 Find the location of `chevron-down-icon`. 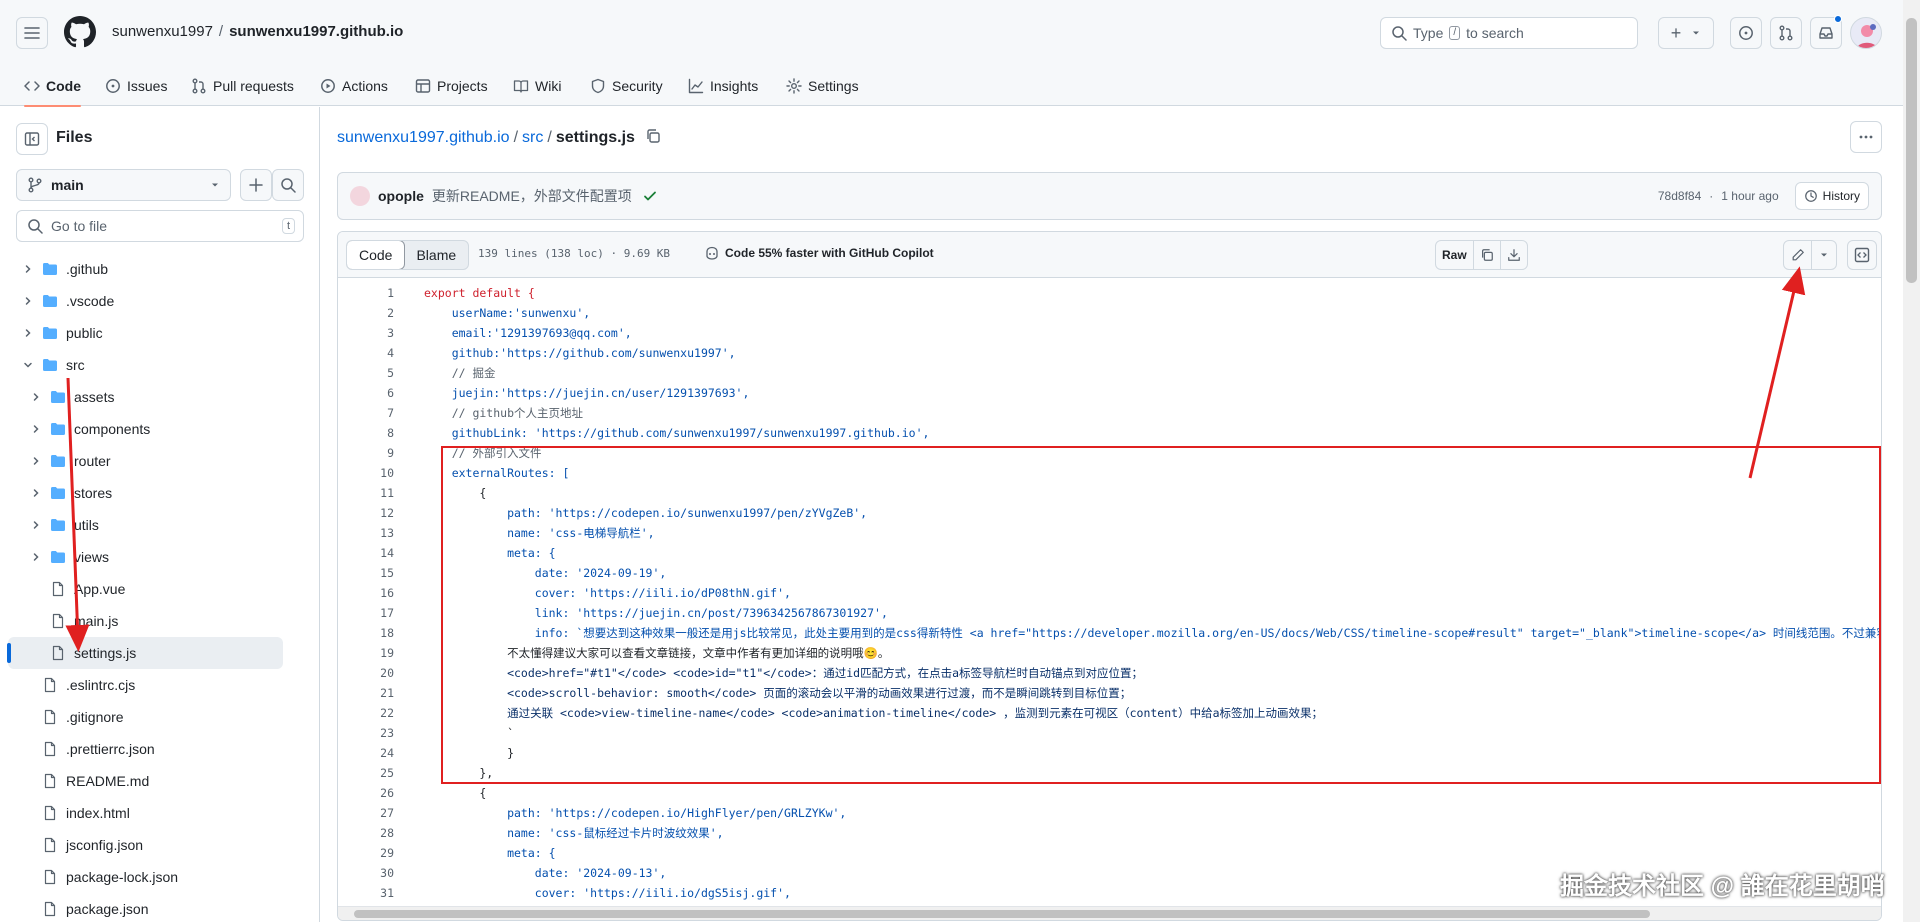

chevron-down-icon is located at coordinates (28, 365).